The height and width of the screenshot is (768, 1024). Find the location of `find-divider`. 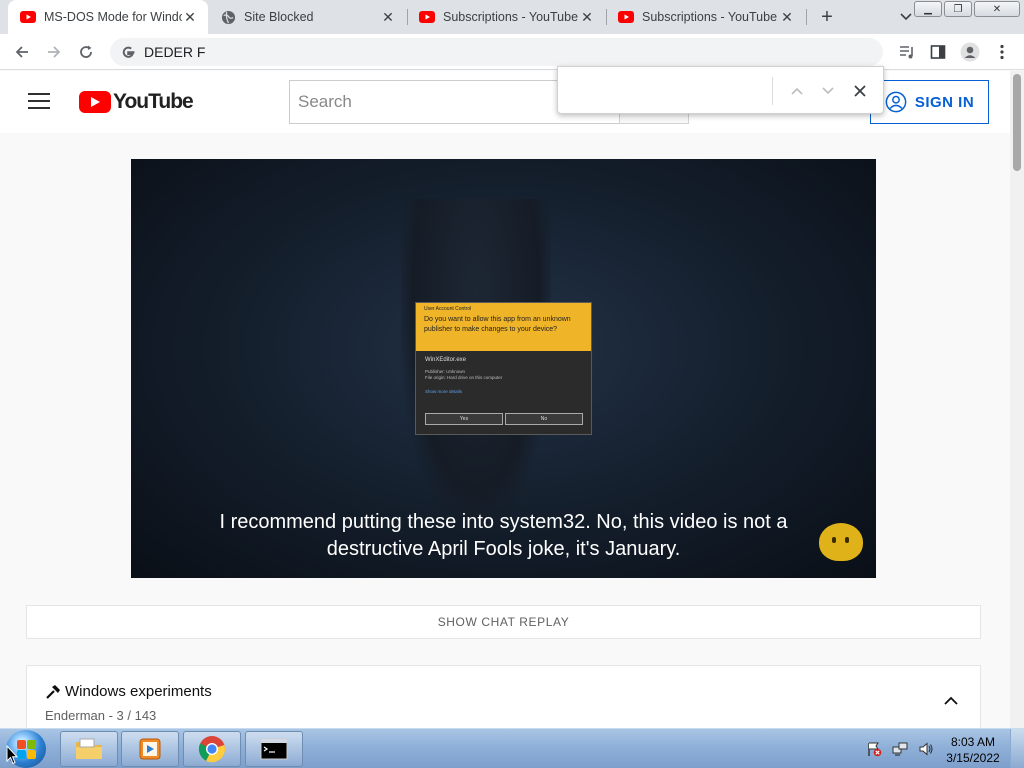

find-divider is located at coordinates (772, 91).